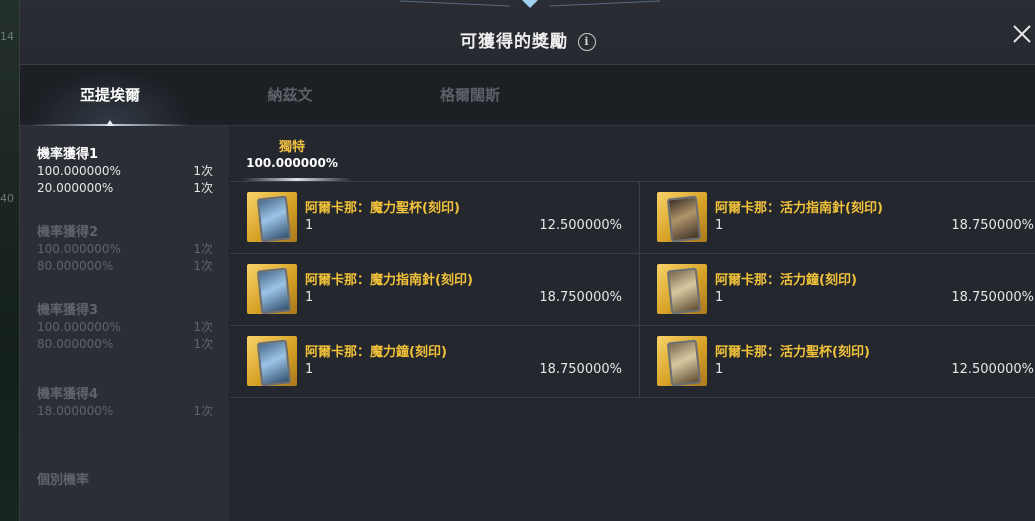 Image resolution: width=1035 pixels, height=521 pixels. What do you see at coordinates (837, 290) in the screenshot?
I see `reward-item: 阿爾卡那：活力鐘(刻印) 1 18.750000%` at bounding box center [837, 290].